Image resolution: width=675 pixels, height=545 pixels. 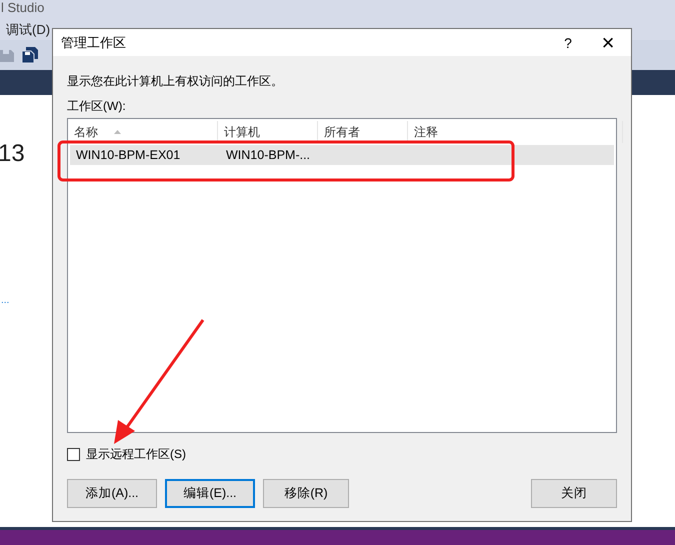 What do you see at coordinates (22, 7) in the screenshot?
I see `window-title: l Studio` at bounding box center [22, 7].